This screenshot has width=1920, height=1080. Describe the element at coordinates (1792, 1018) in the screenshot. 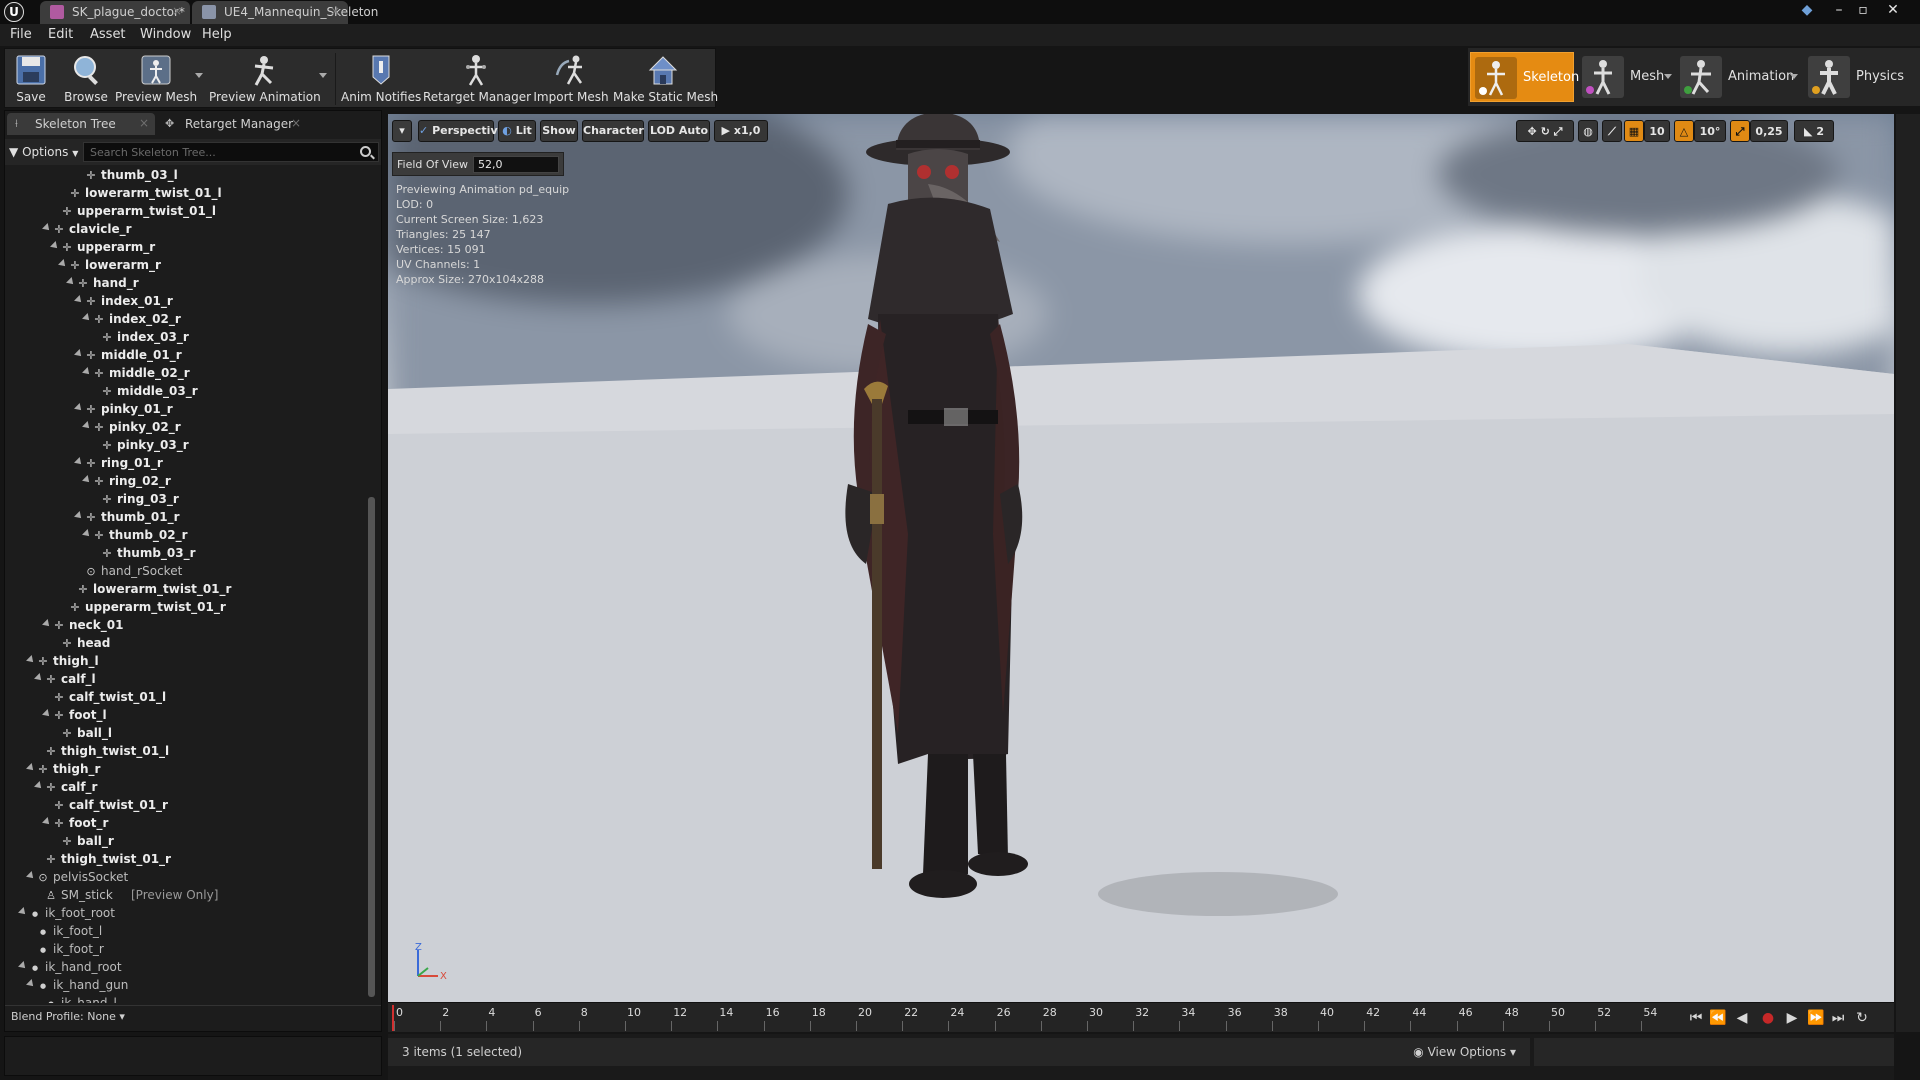

I see `play-icon: ▶` at that location.